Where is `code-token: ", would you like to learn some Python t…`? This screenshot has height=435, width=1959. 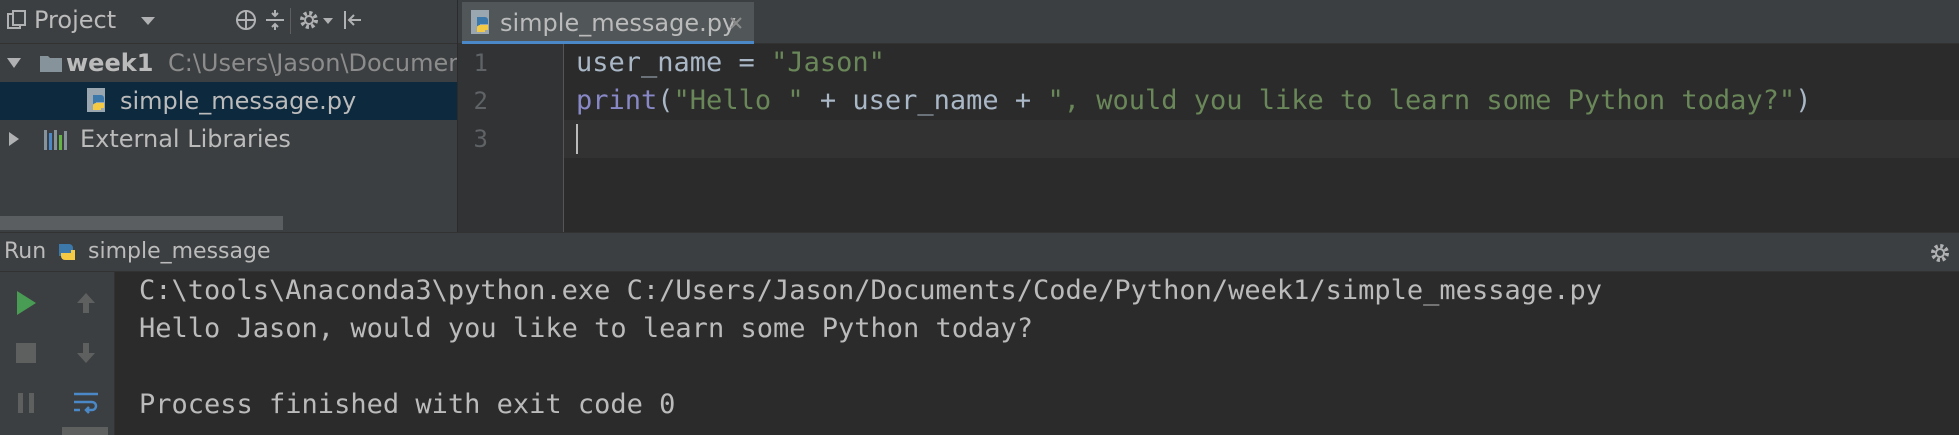 code-token: ", would you like to learn some Python t… is located at coordinates (1421, 100).